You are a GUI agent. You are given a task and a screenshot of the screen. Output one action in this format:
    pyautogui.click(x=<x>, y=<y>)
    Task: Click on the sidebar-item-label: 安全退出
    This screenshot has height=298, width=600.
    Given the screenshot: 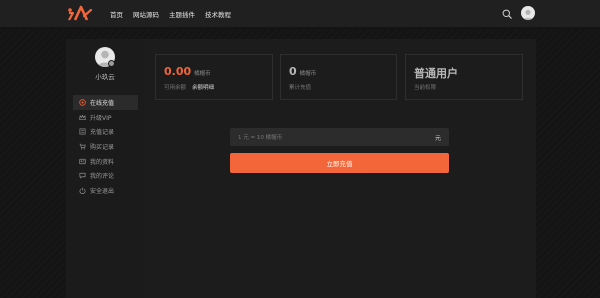 What is the action you would take?
    pyautogui.click(x=102, y=191)
    